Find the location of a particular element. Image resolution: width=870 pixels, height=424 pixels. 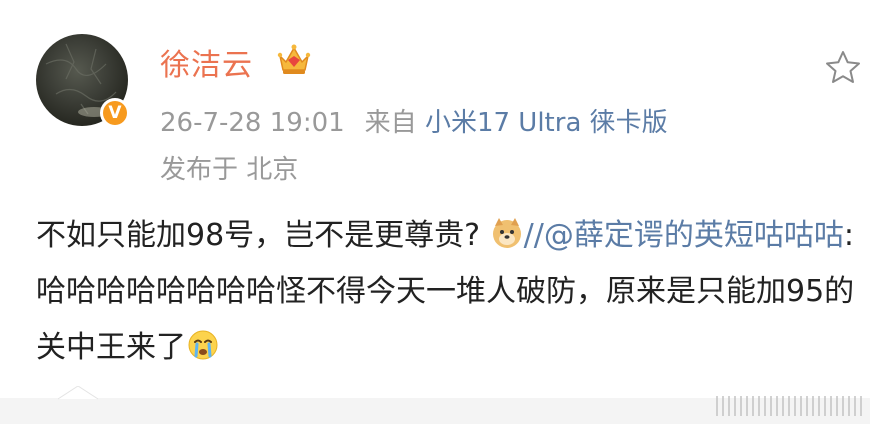

location: 发布于 北京 is located at coordinates (229, 170).